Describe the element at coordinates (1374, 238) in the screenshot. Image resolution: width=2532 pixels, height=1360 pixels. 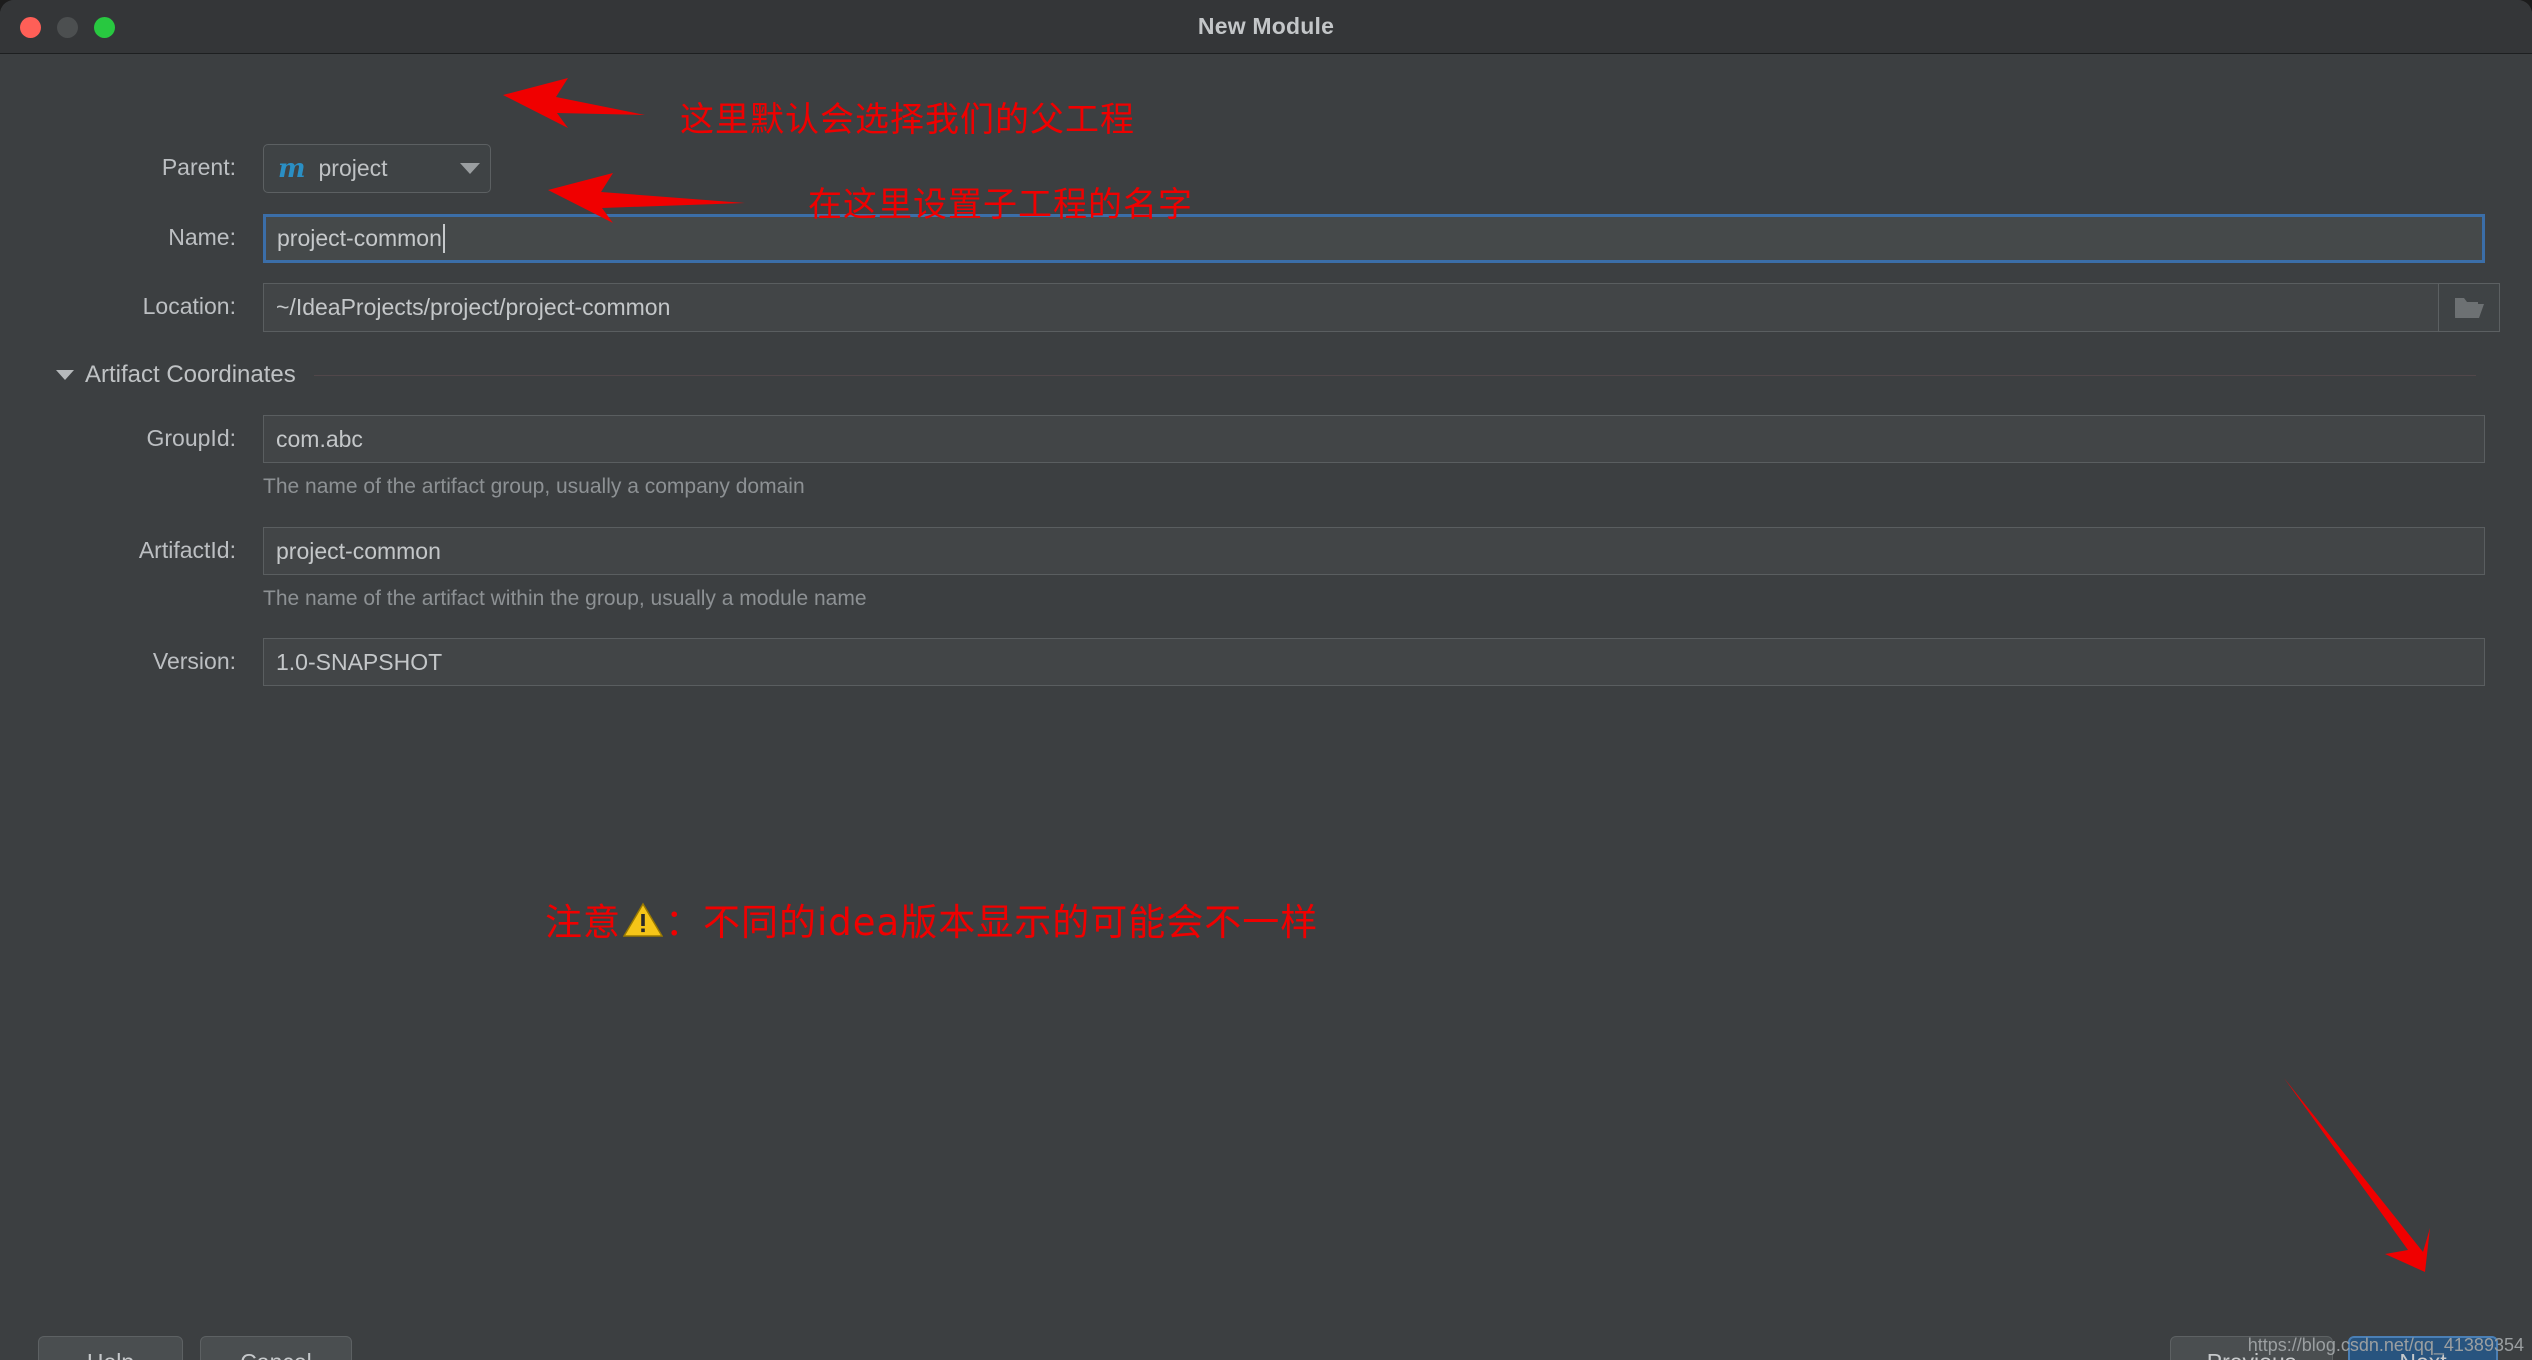
I see `name-input: project-common` at that location.